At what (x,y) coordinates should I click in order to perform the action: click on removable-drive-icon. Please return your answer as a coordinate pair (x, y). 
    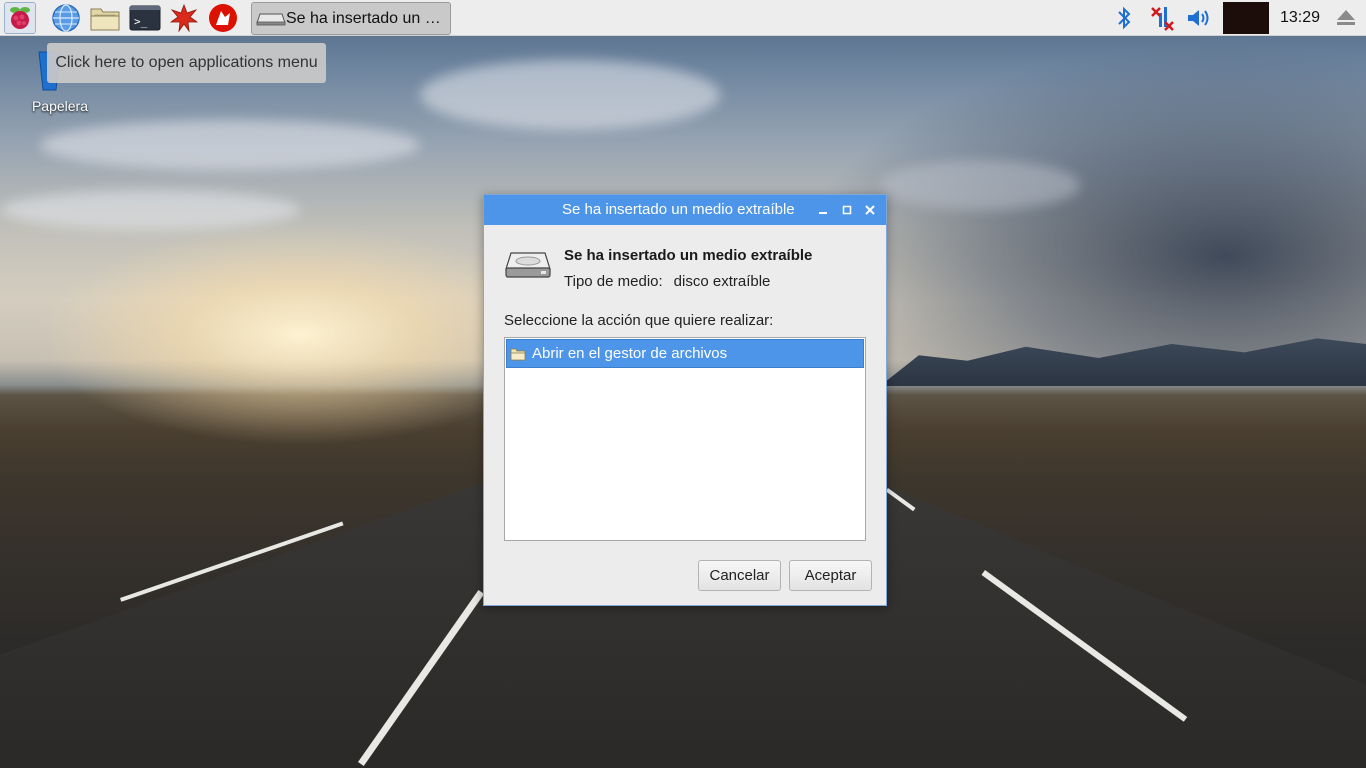
    Looking at the image, I should click on (528, 265).